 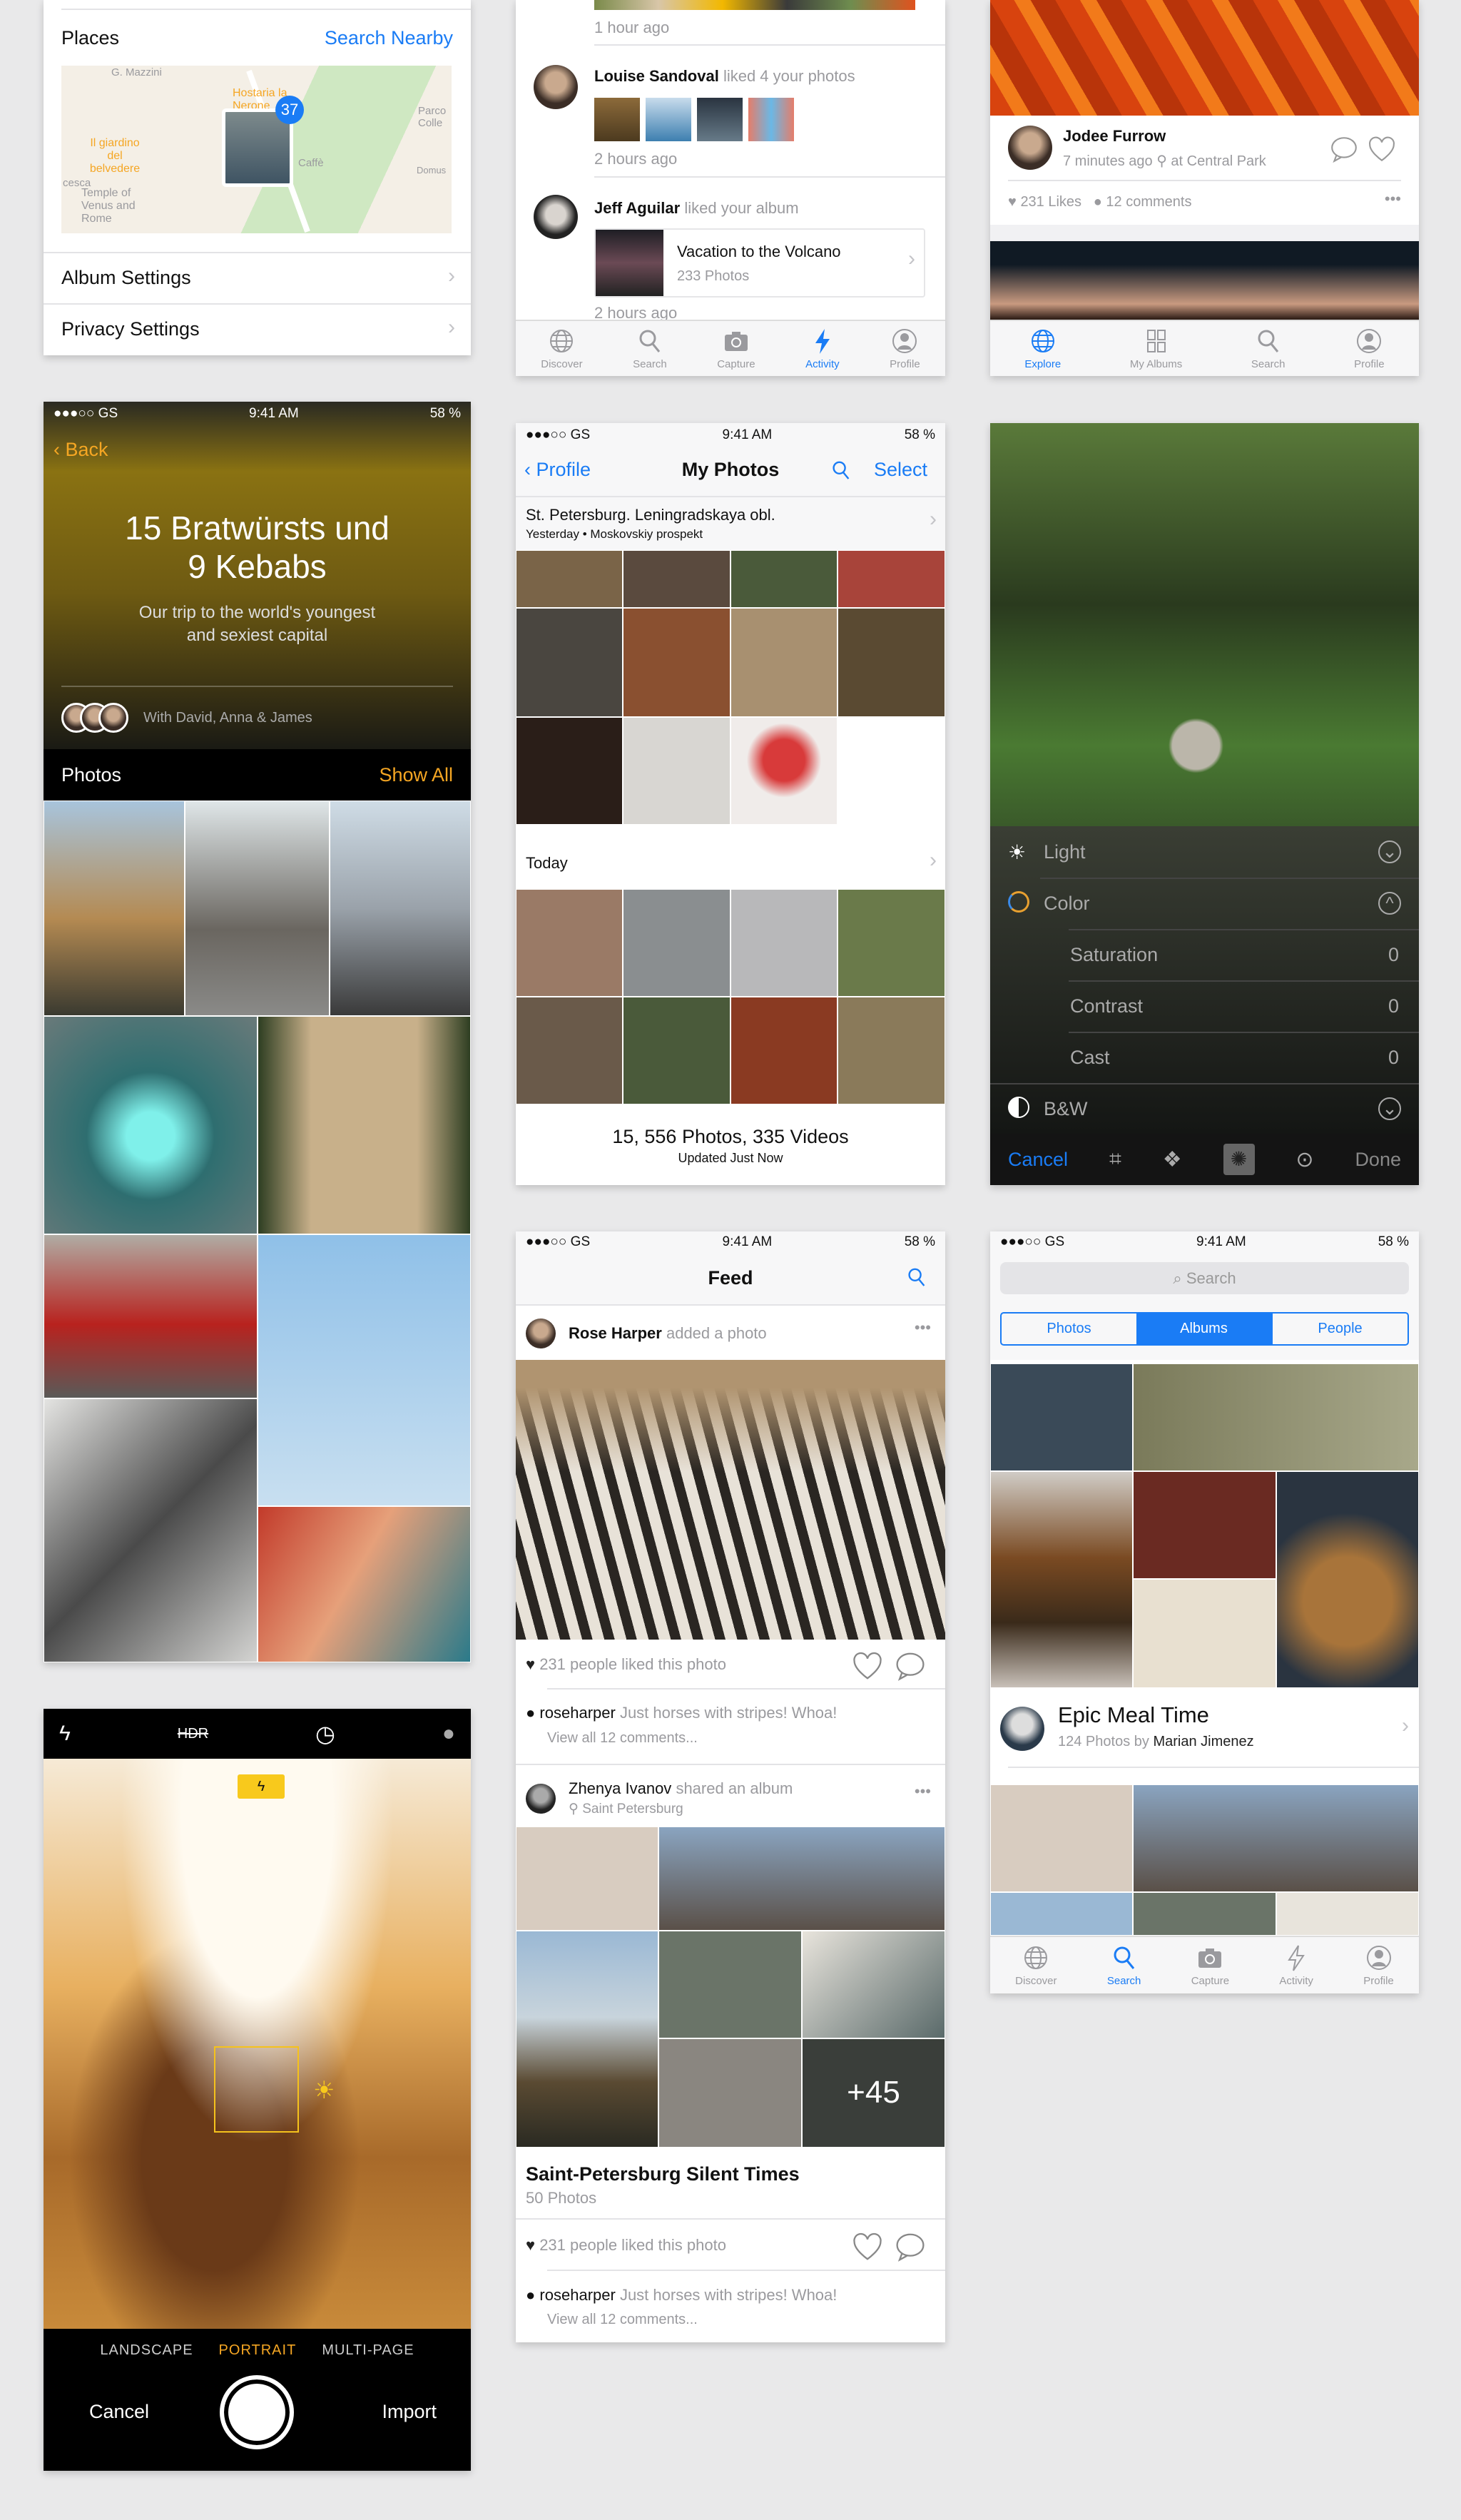 I want to click on contrast-slider-row: Contrast 0, so click(x=1204, y=1006).